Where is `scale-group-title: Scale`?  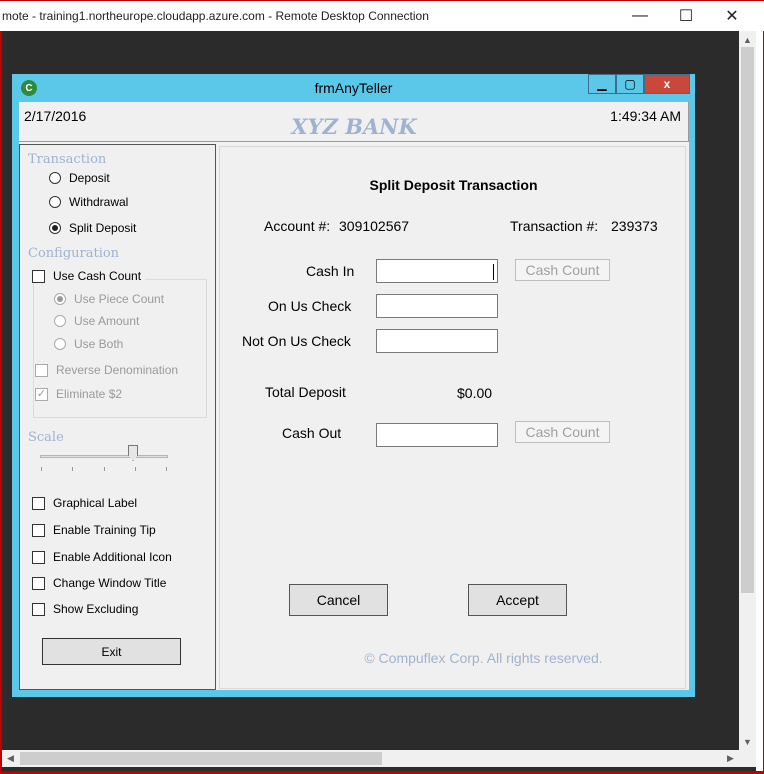 scale-group-title: Scale is located at coordinates (46, 437).